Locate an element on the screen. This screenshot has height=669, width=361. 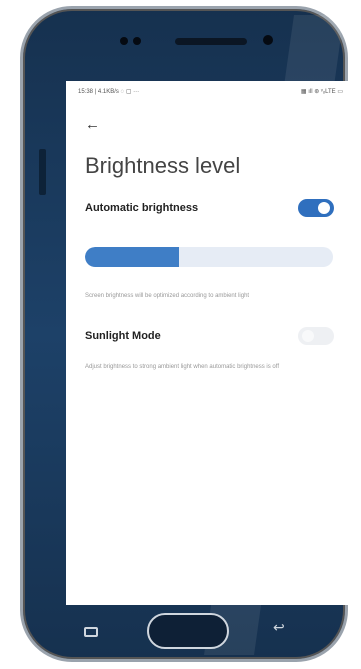
brightness-slider-fill is located at coordinates (132, 257).